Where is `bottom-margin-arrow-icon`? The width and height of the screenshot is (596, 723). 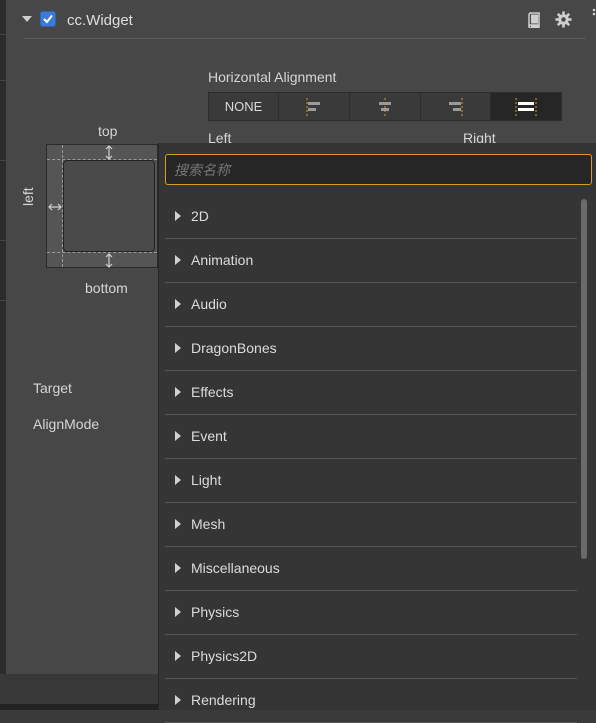
bottom-margin-arrow-icon is located at coordinates (109, 260).